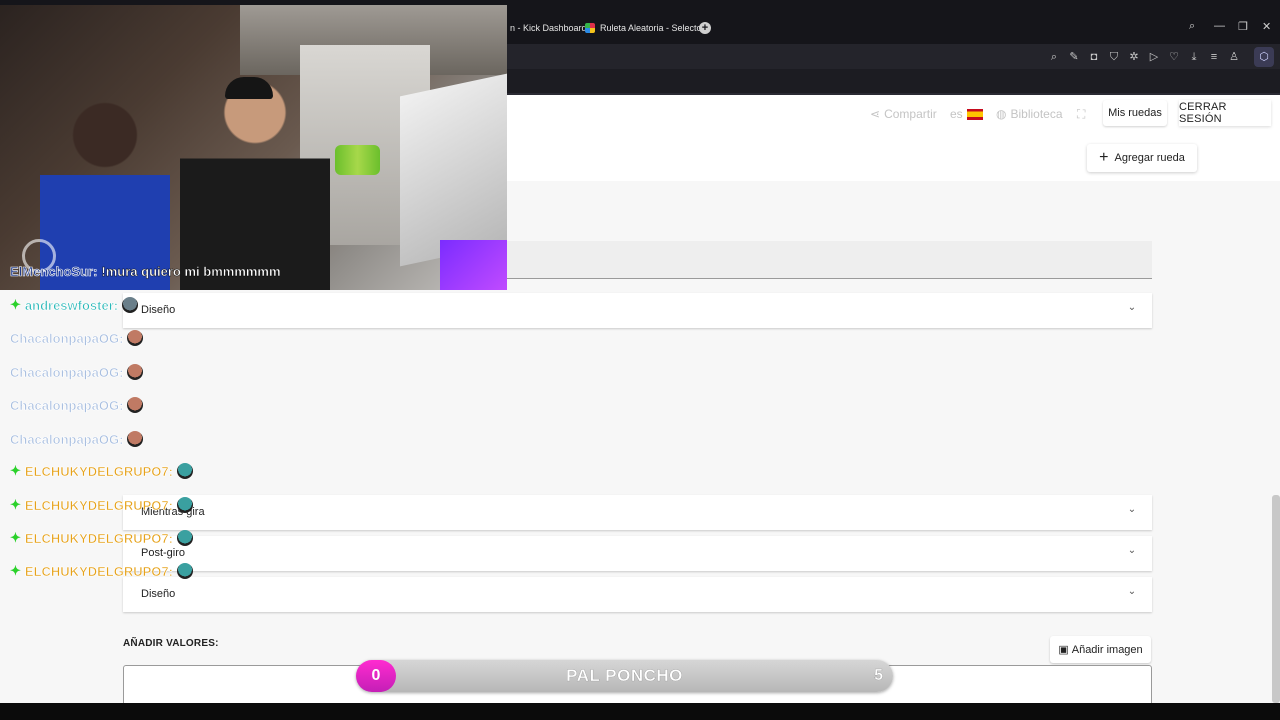 This screenshot has height=720, width=1280. Describe the element at coordinates (1063, 650) in the screenshot. I see `image-icon: ▣` at that location.